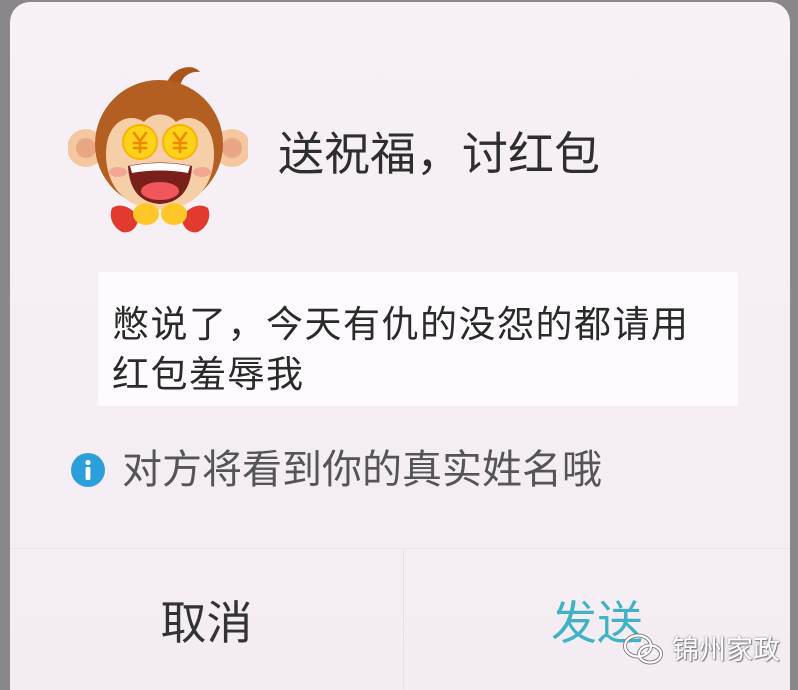 The width and height of the screenshot is (798, 690). What do you see at coordinates (439, 154) in the screenshot?
I see `dialog-title: 送祝福，讨红包` at bounding box center [439, 154].